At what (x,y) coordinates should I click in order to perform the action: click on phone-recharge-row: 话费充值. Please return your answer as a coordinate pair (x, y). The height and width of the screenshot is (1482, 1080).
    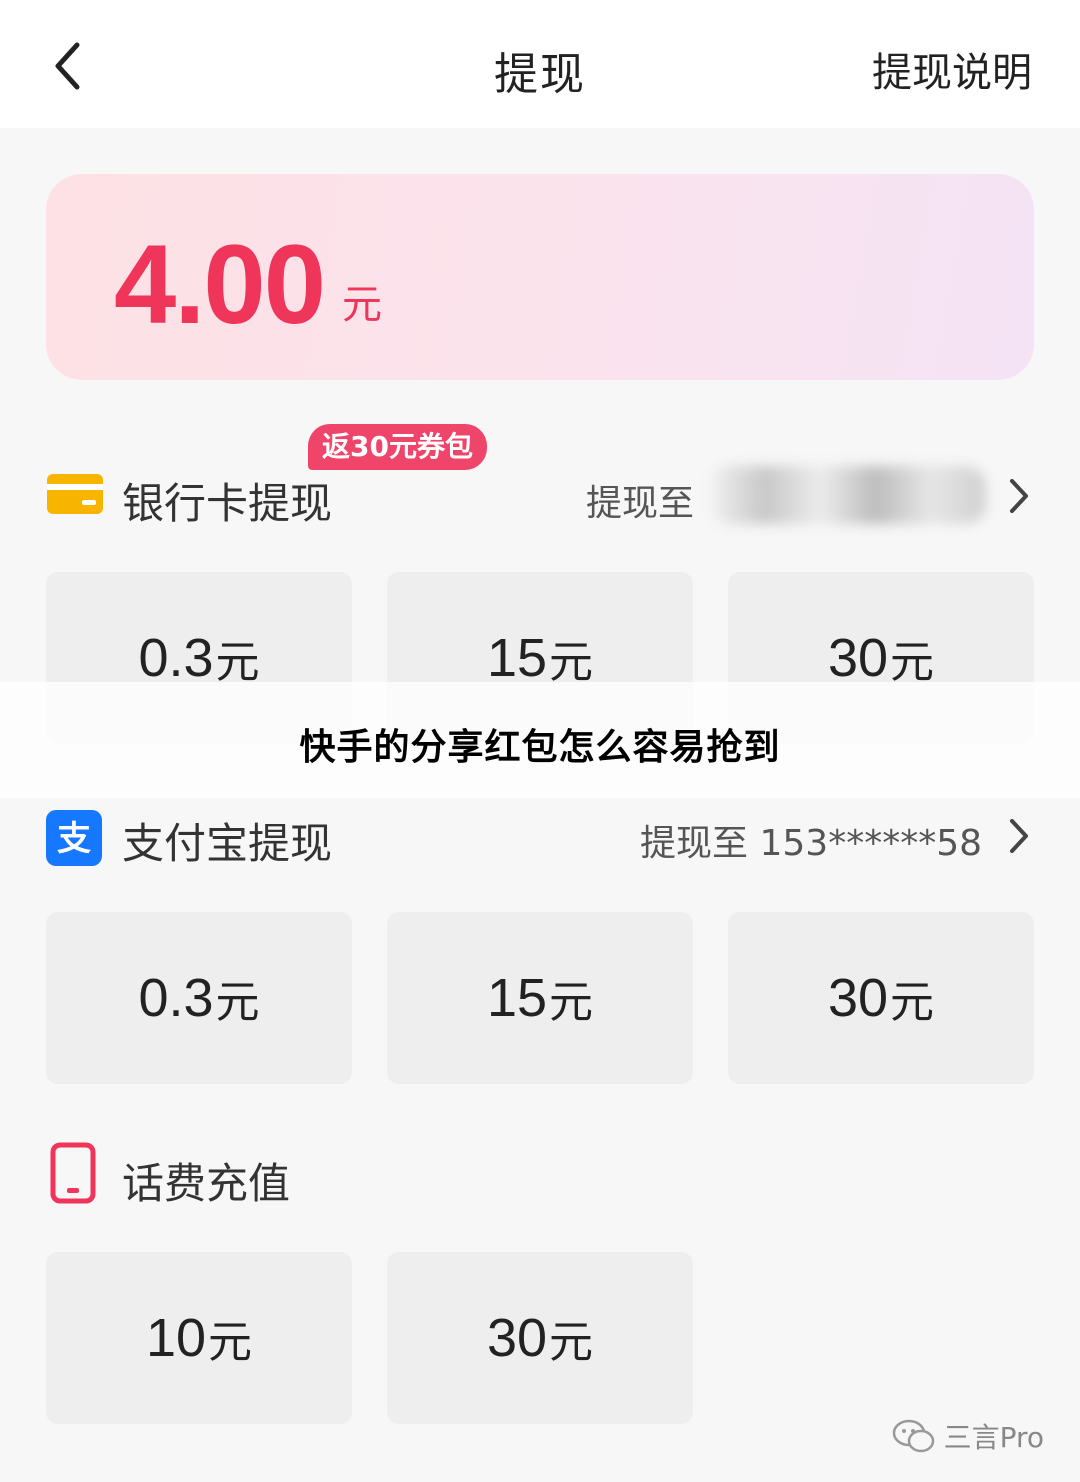
    Looking at the image, I should click on (540, 1177).